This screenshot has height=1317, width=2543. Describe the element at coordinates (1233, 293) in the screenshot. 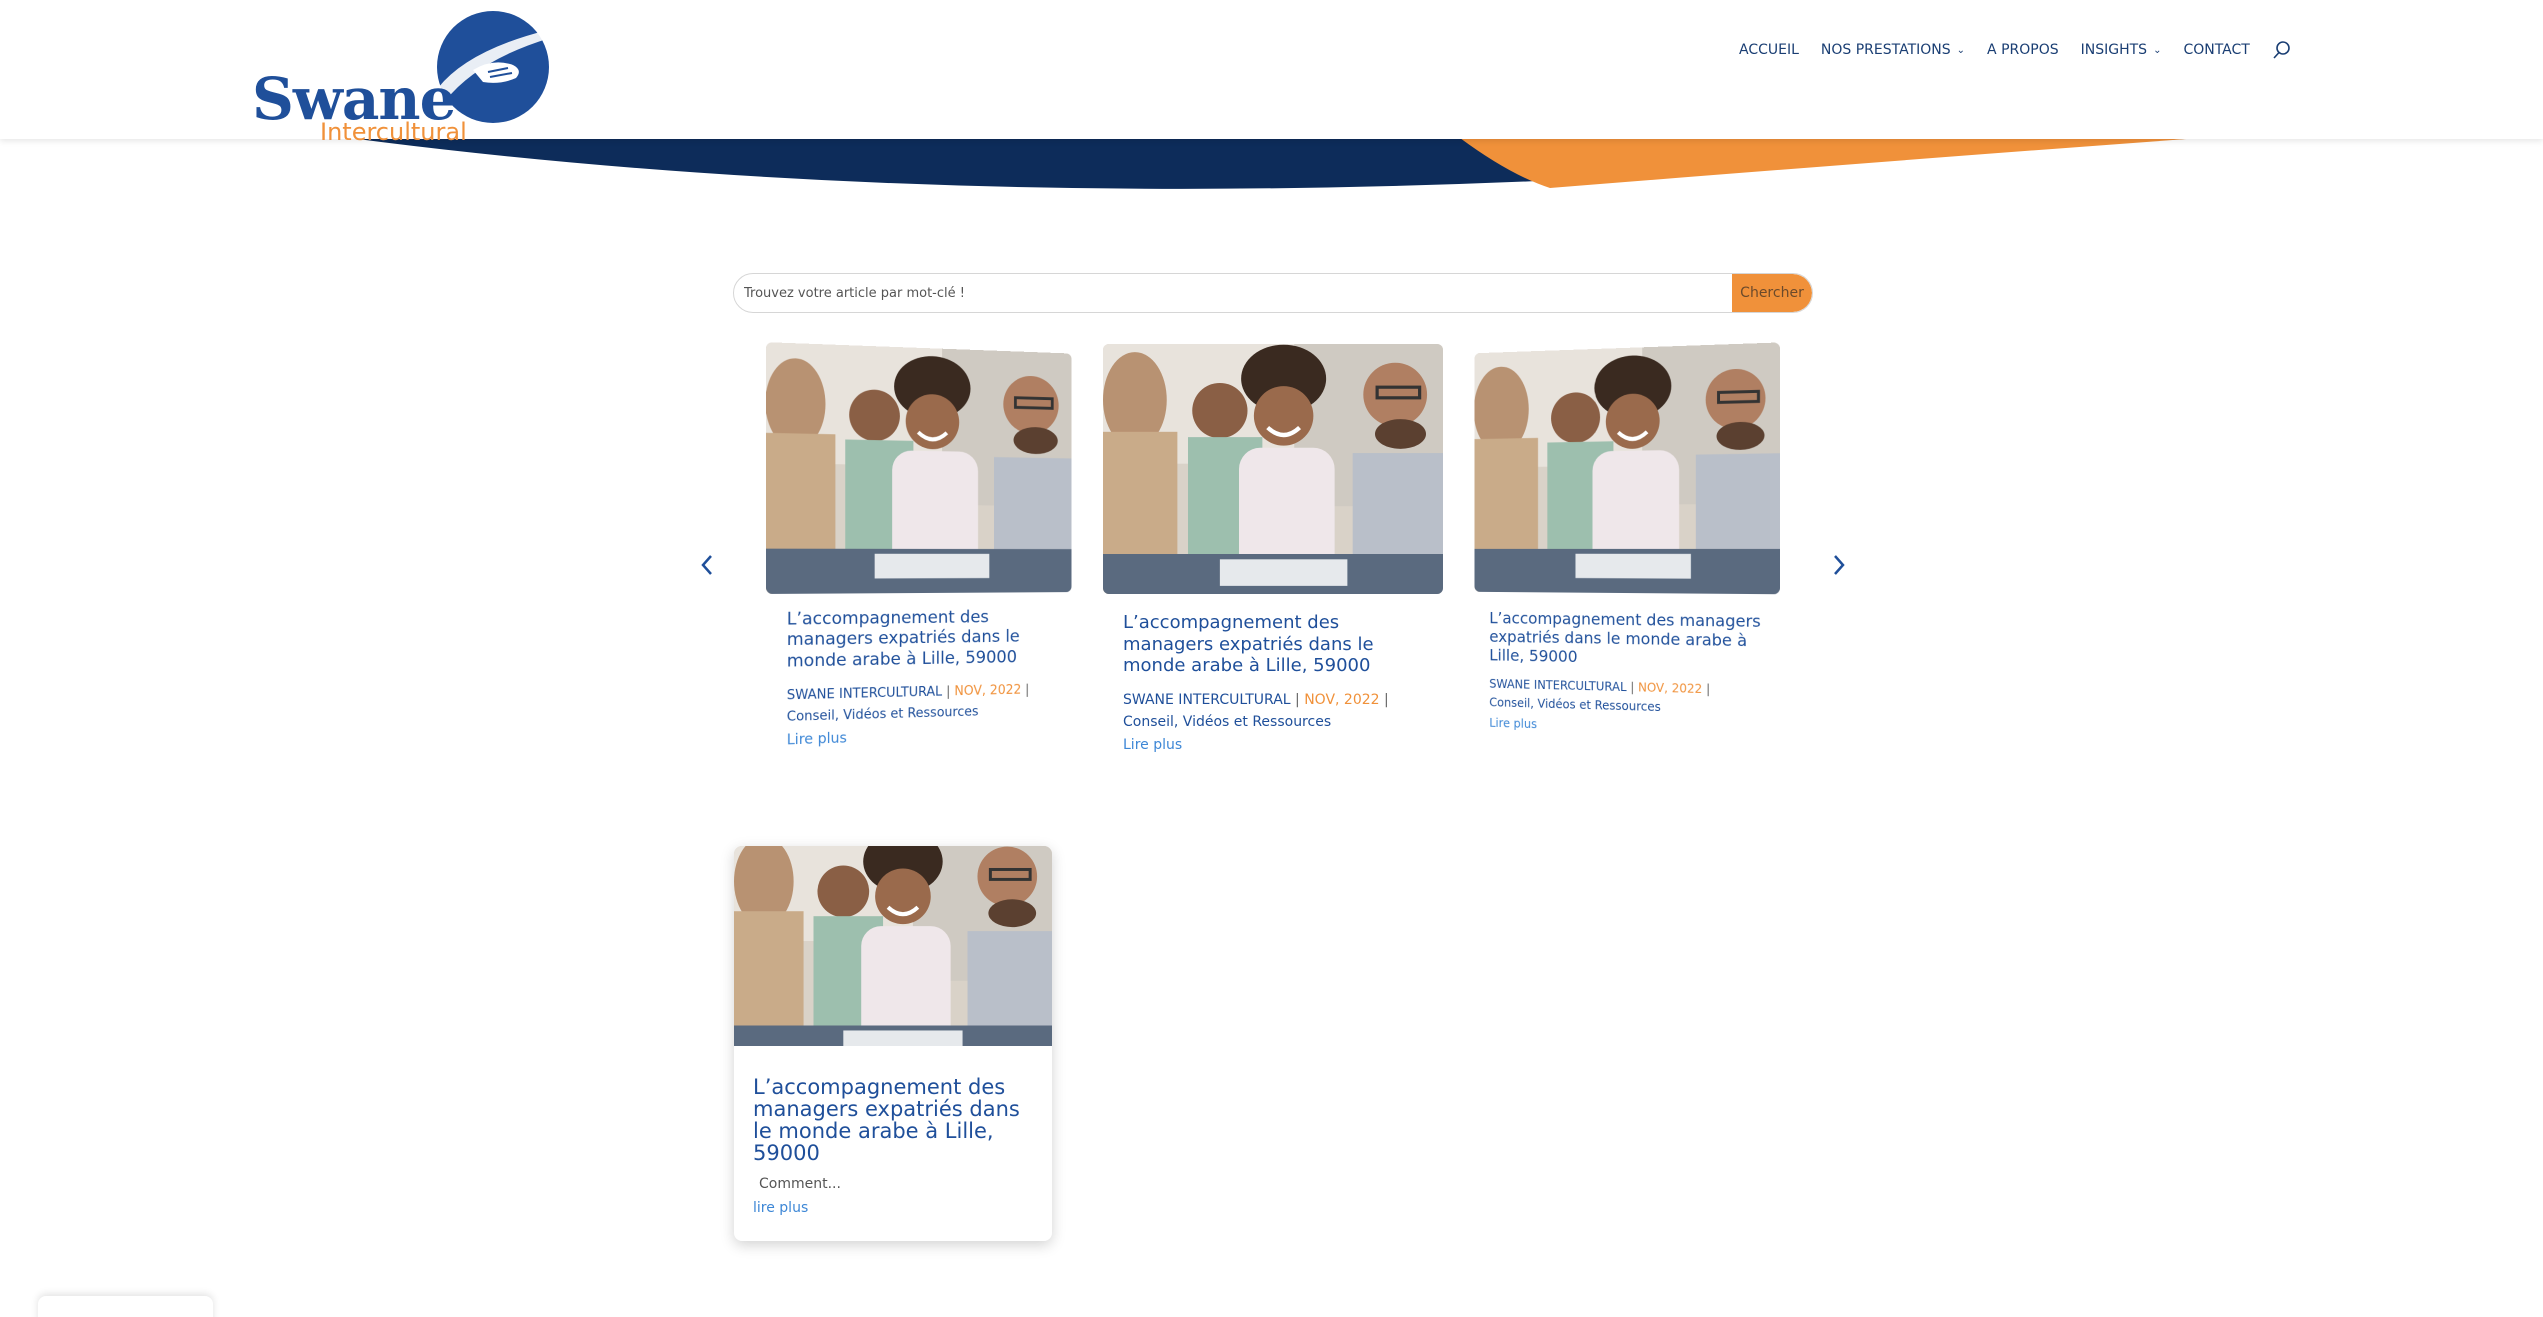

I see `search-input` at that location.